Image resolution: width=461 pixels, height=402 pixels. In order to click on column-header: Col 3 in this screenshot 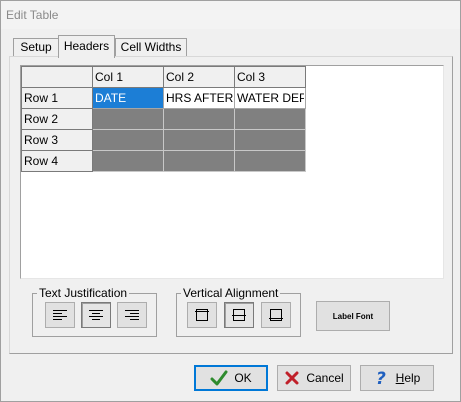, I will do `click(270, 77)`.